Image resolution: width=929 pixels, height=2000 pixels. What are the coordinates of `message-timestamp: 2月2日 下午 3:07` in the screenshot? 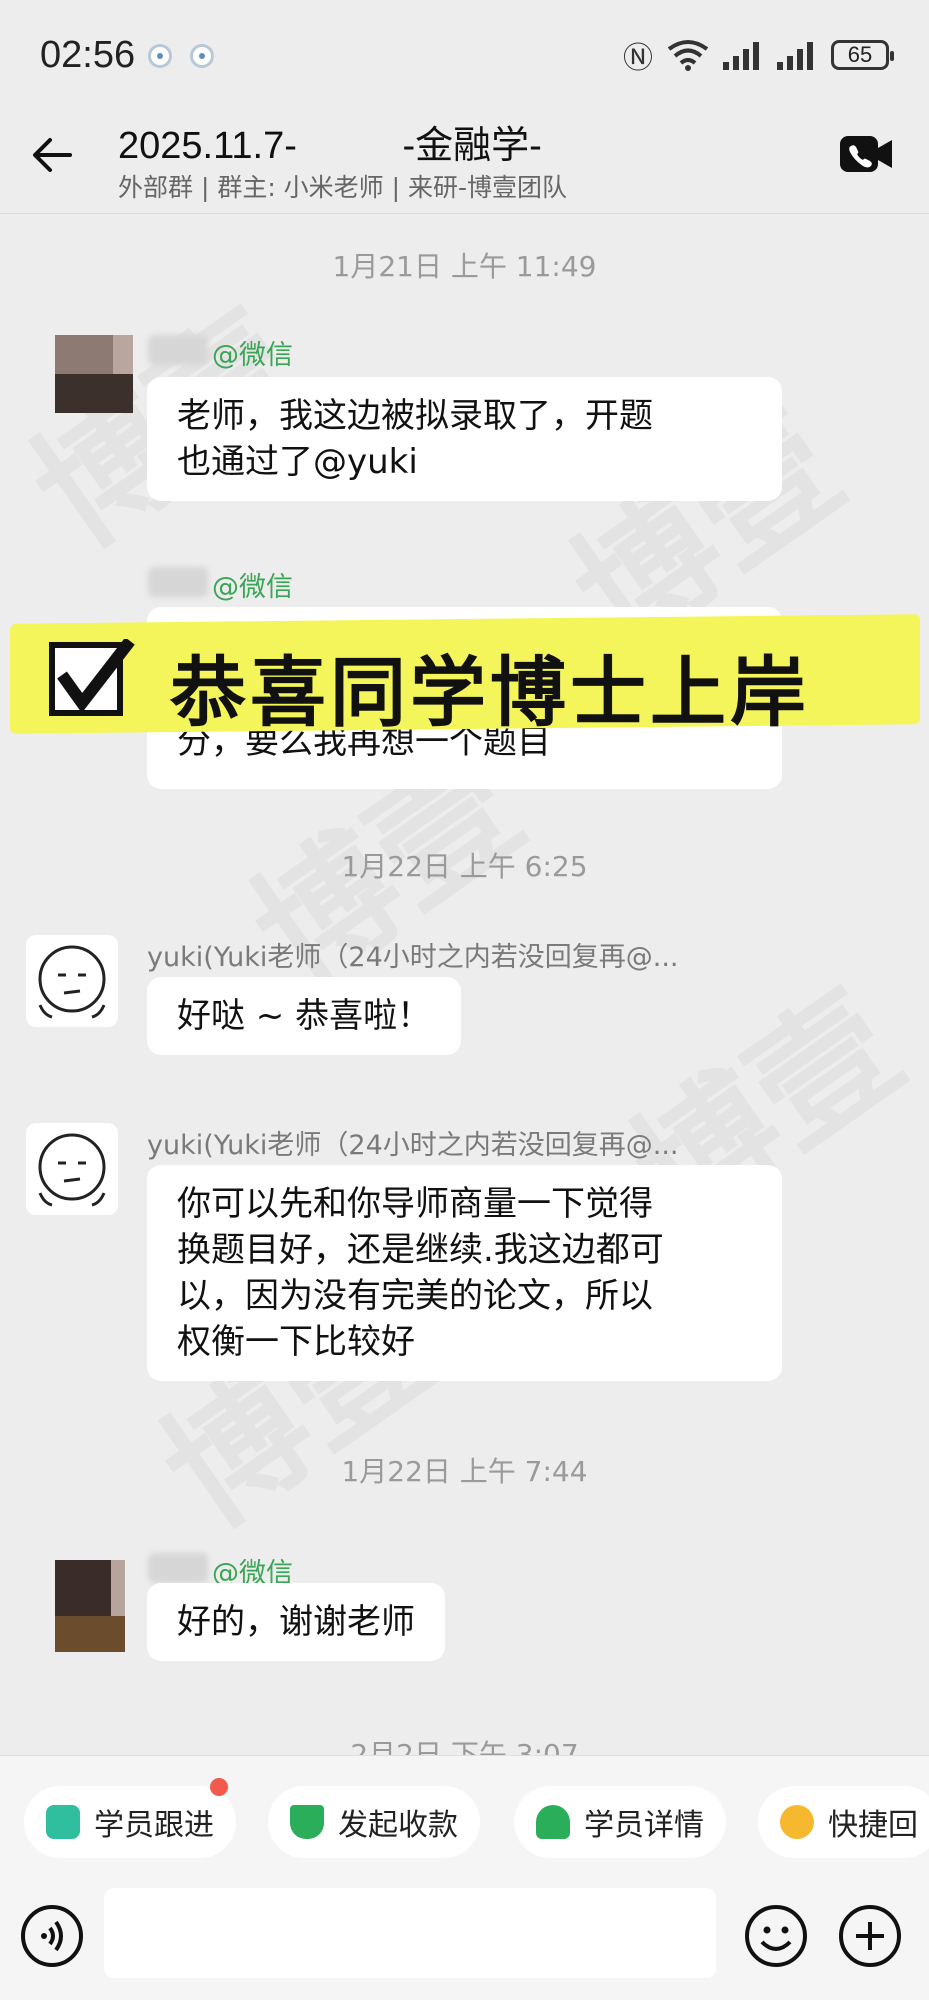 It's located at (464, 1746).